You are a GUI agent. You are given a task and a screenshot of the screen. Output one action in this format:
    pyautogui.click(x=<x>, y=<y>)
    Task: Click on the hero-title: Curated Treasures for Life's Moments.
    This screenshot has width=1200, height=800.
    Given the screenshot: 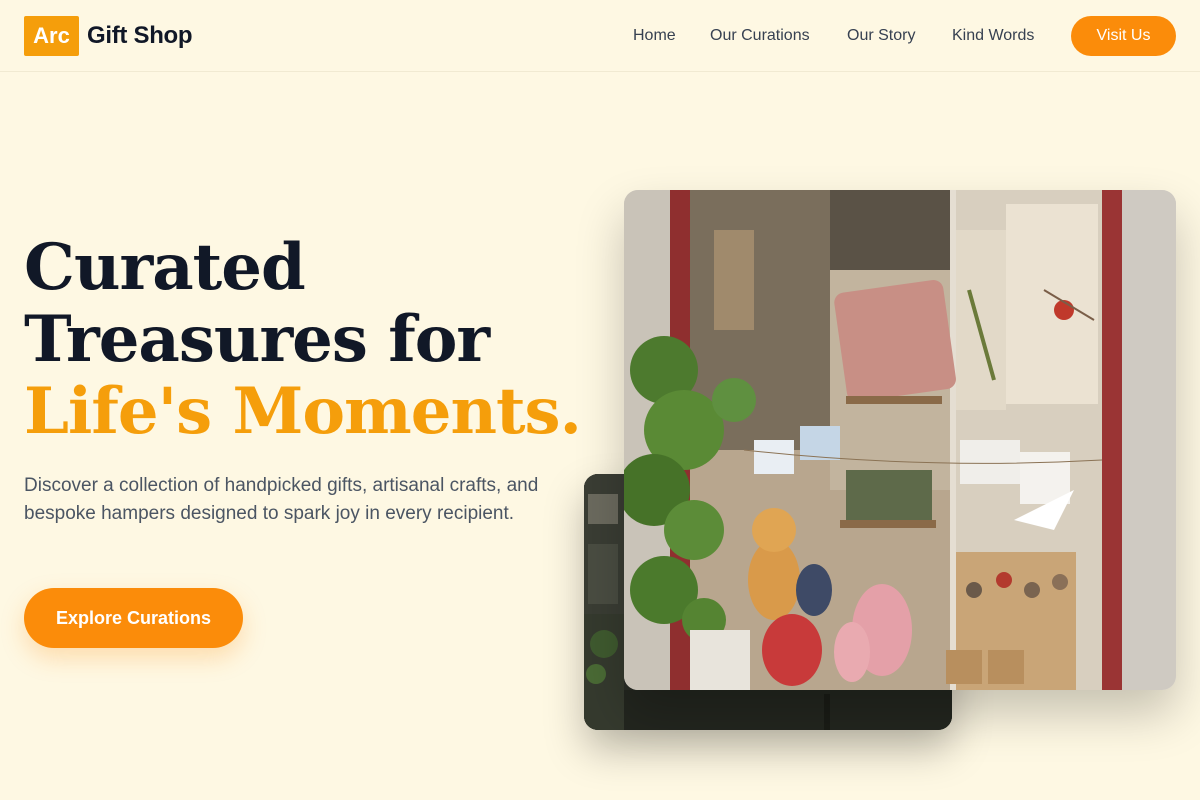 What is the action you would take?
    pyautogui.click(x=304, y=340)
    